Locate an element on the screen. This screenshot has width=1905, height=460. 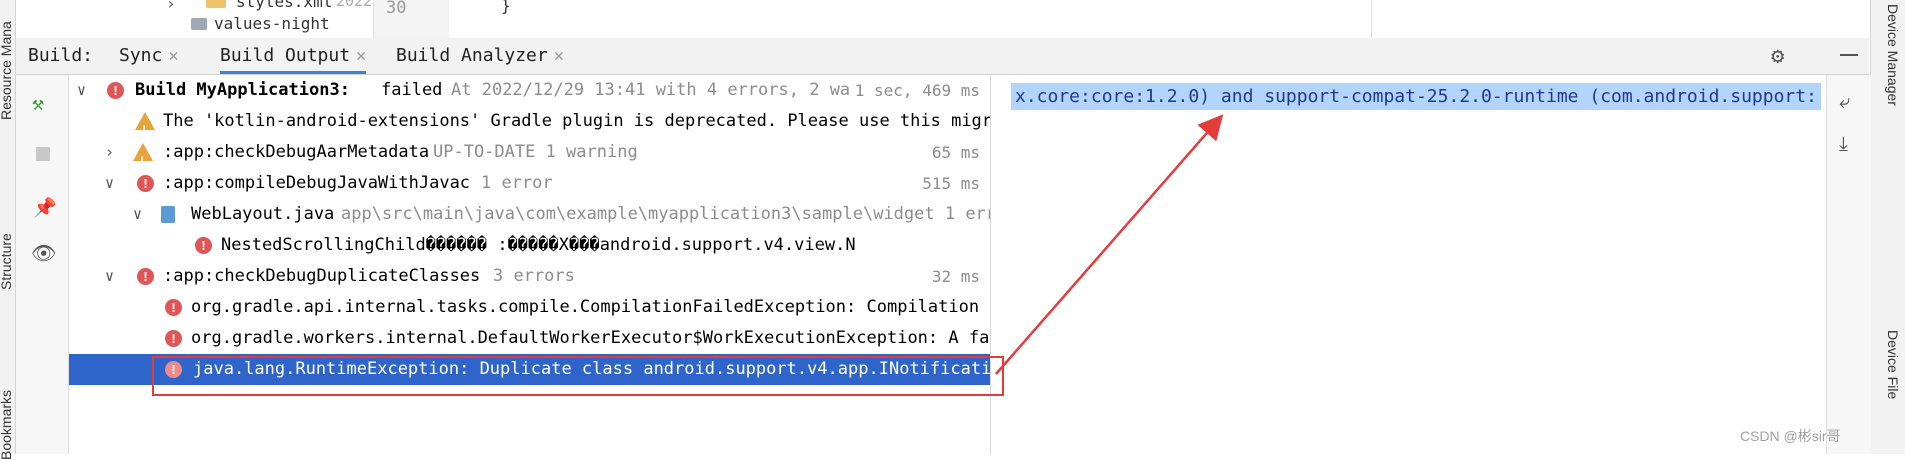
watermark: CSDN @彬sir哥 is located at coordinates (1790, 436).